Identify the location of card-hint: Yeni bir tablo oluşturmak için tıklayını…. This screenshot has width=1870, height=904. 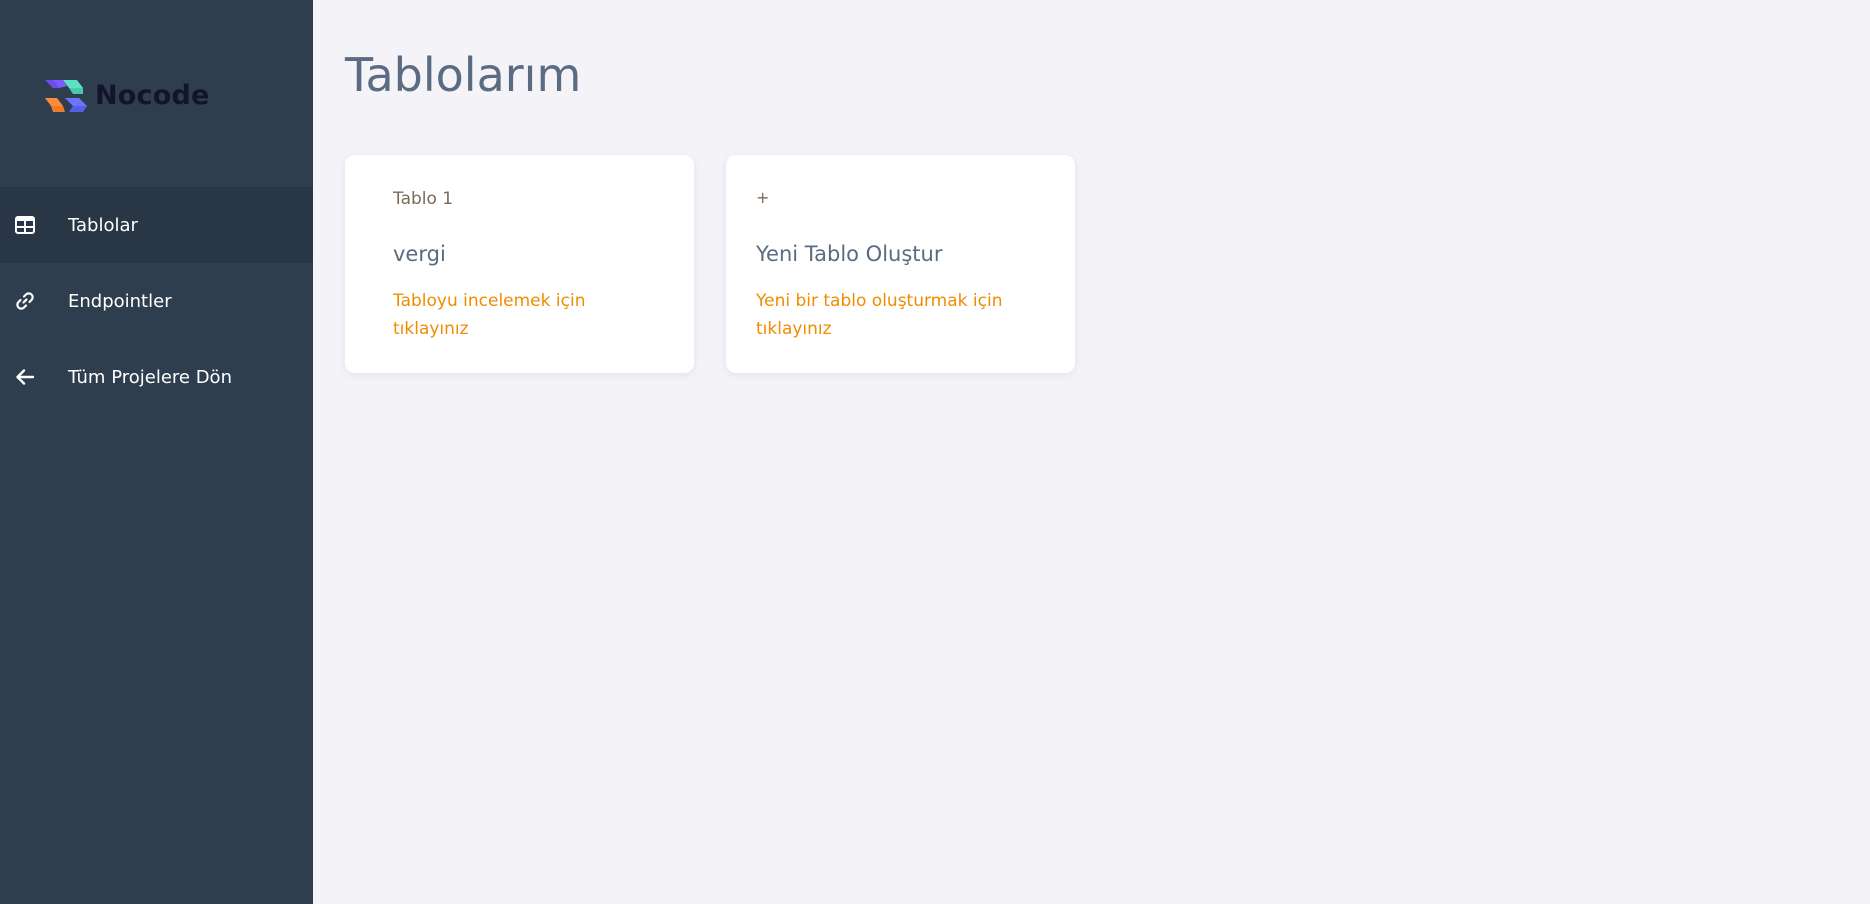
(879, 315).